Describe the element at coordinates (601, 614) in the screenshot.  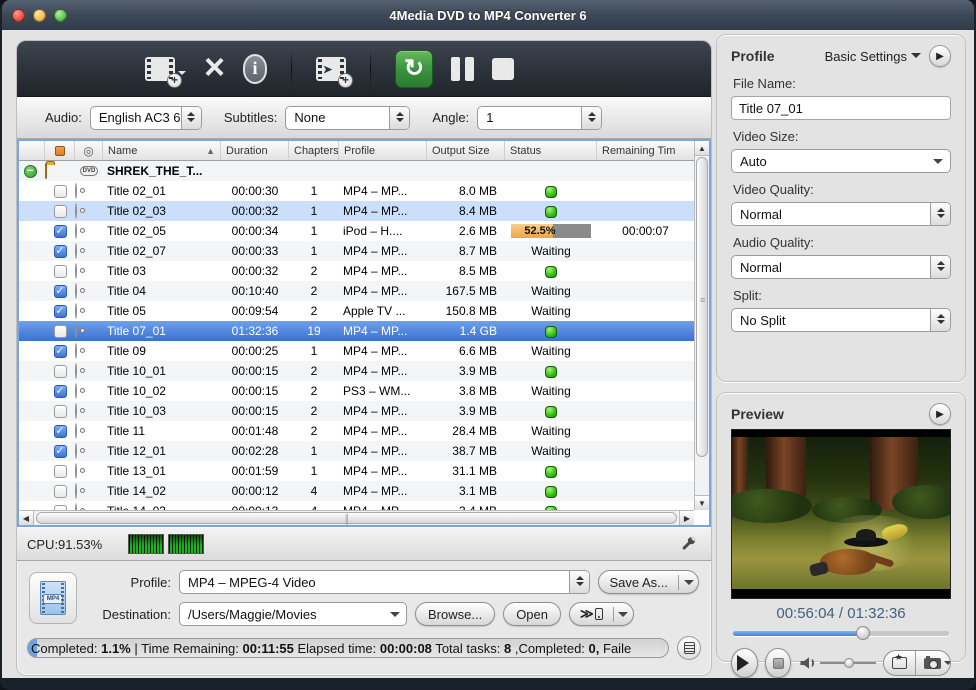
I see `transfer-to-device-button: ≫` at that location.